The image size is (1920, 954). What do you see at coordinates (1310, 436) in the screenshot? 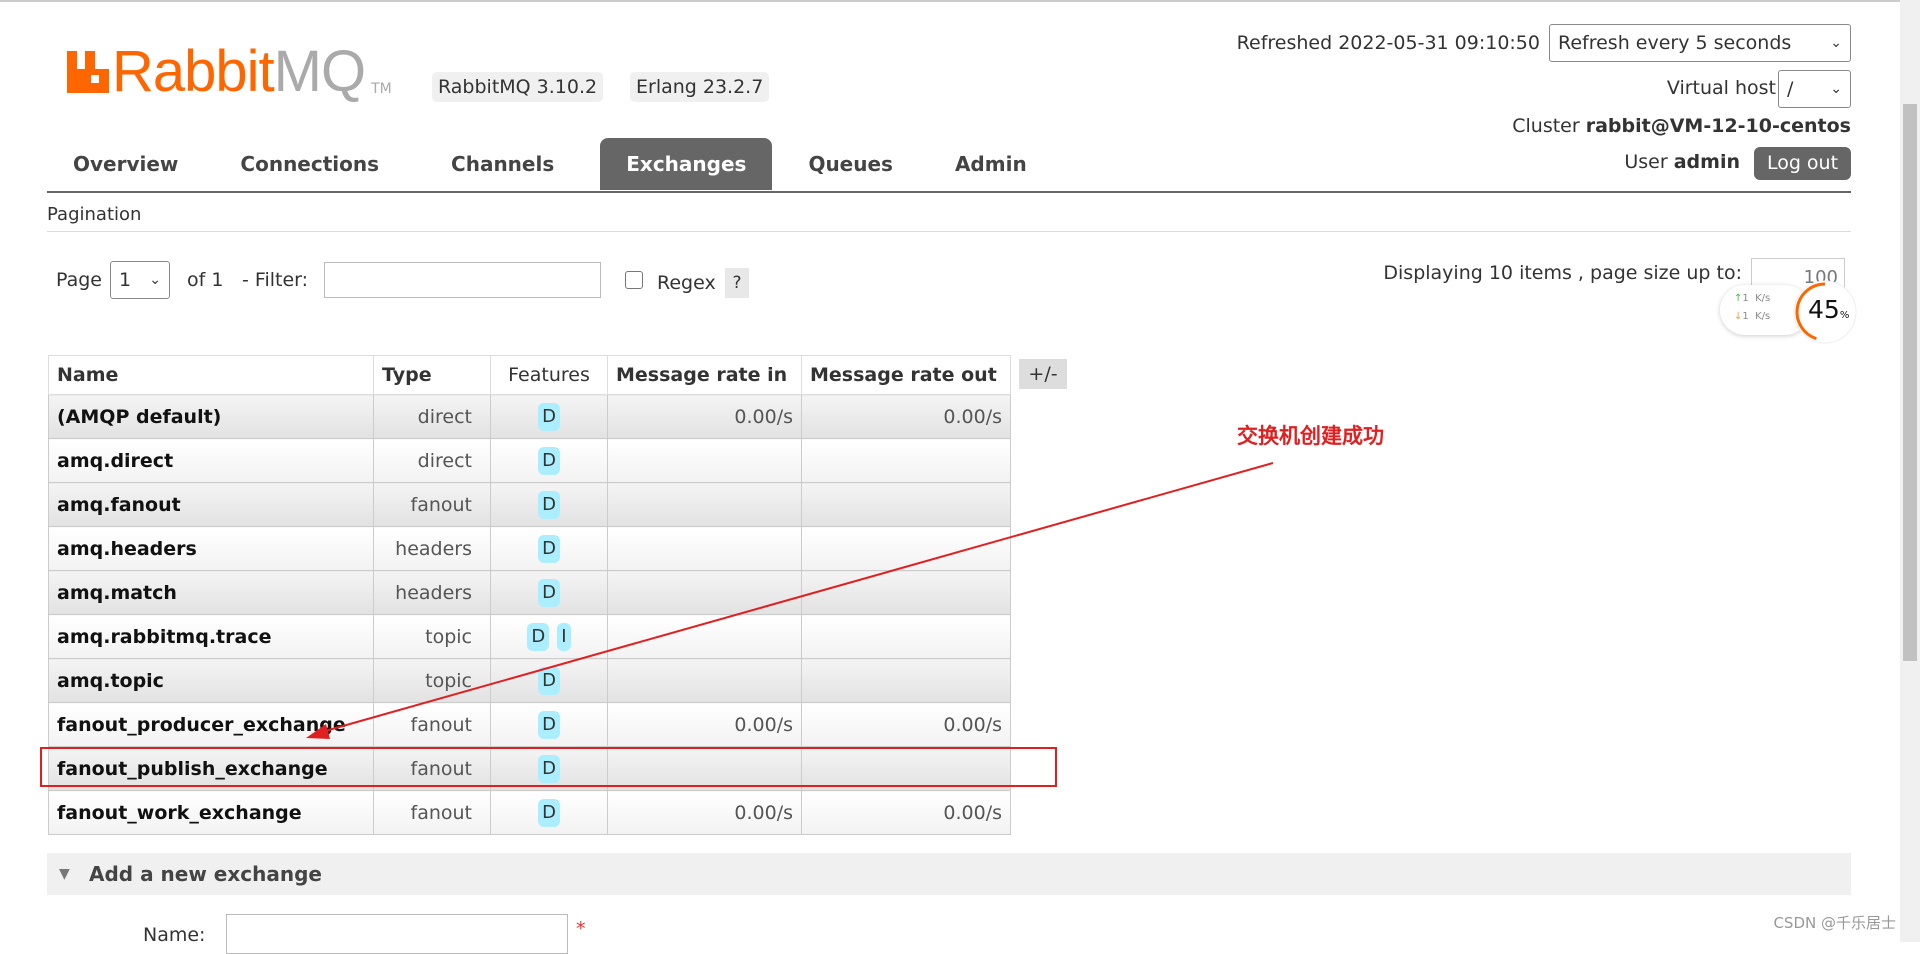
I see `annotation-text: 交换机创建成功` at bounding box center [1310, 436].